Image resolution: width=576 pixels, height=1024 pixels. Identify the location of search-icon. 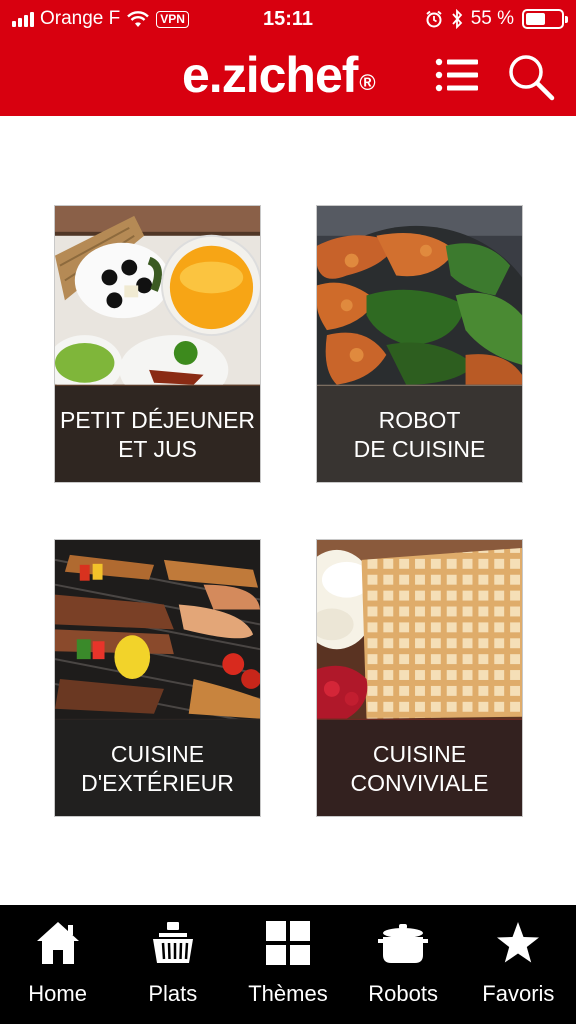
(532, 78).